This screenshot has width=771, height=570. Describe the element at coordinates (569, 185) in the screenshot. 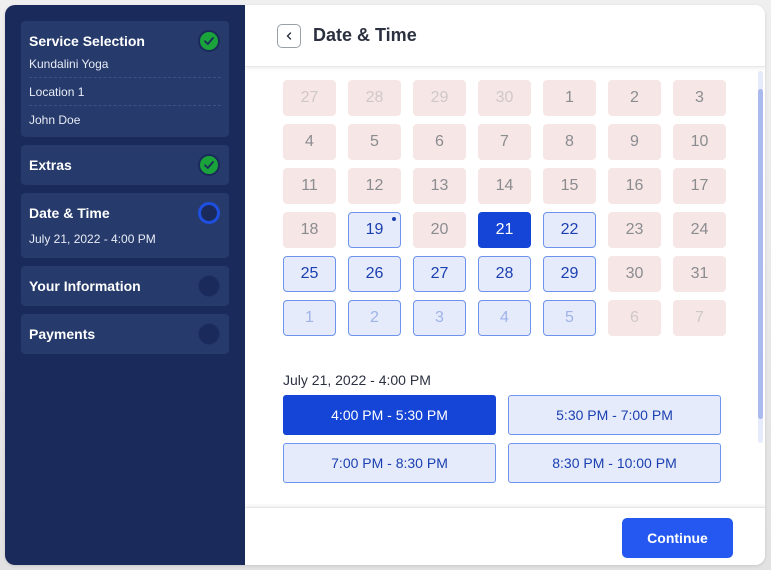

I see `day-number: 15` at that location.